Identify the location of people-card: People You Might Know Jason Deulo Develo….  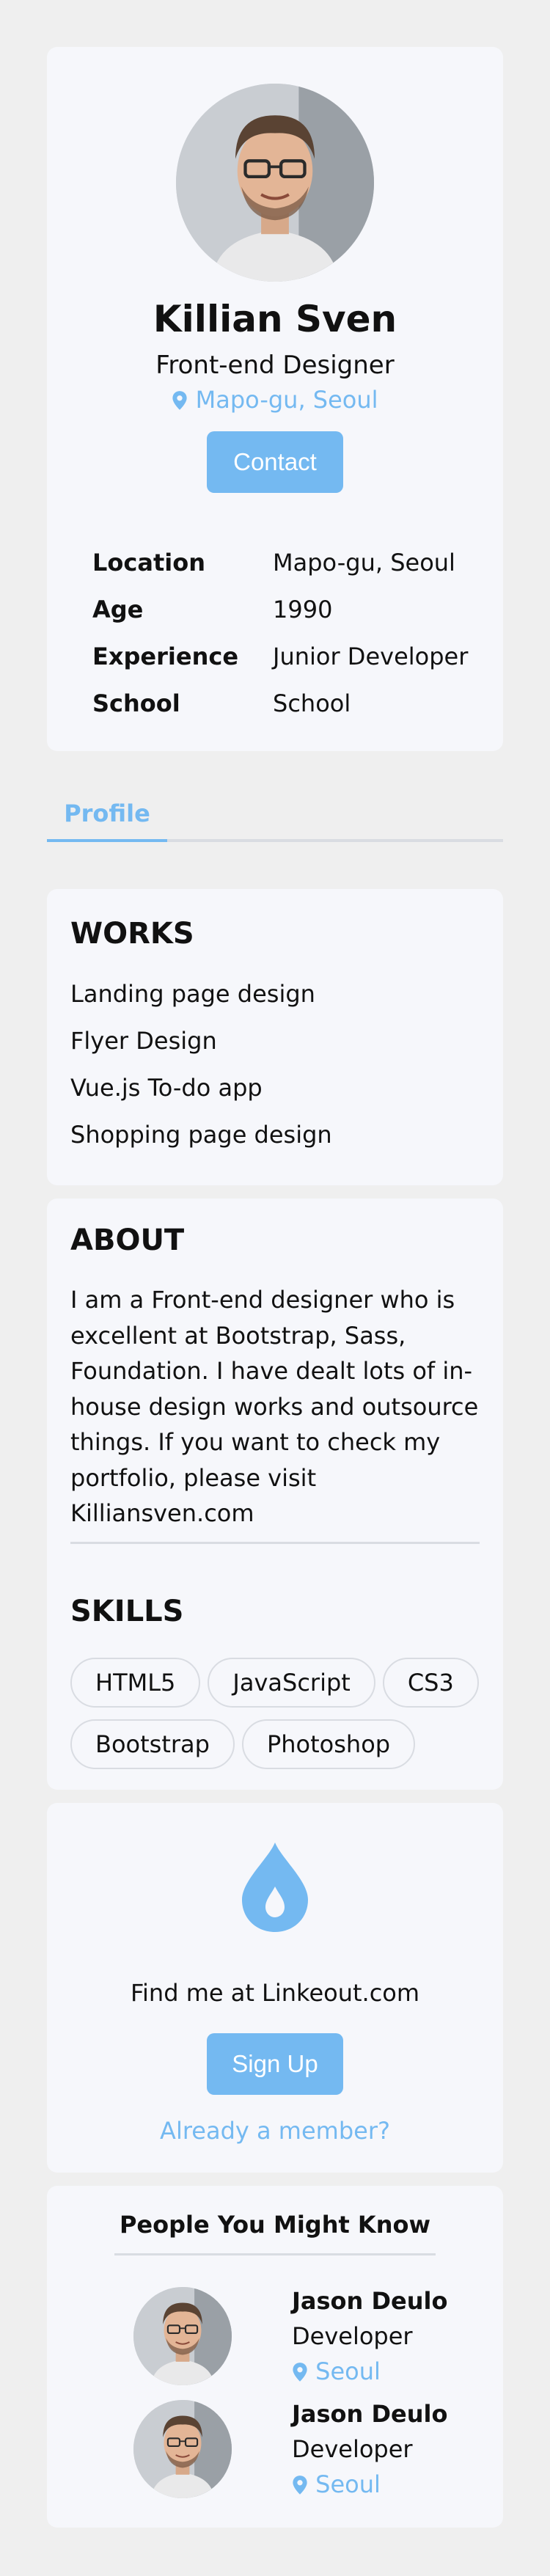
(275, 2357).